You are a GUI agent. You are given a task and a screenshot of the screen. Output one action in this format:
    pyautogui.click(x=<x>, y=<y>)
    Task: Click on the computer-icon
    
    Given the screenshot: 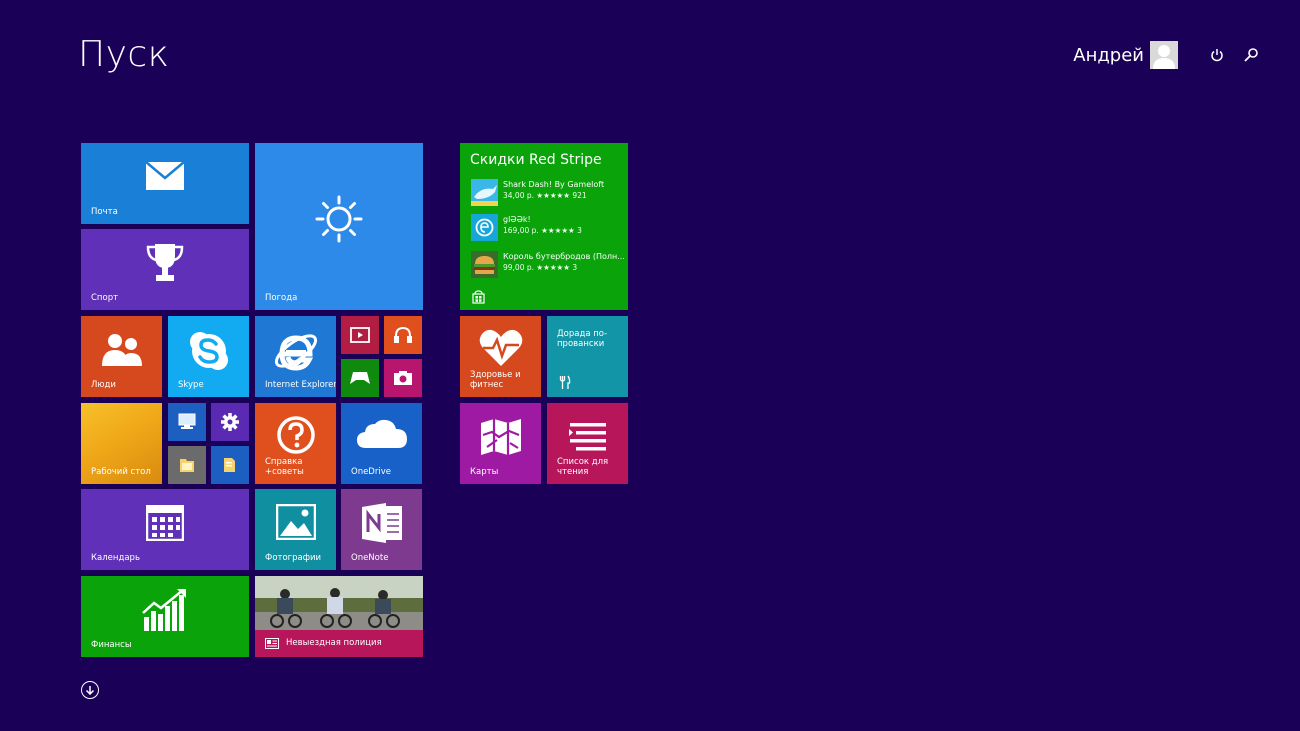 What is the action you would take?
    pyautogui.click(x=187, y=421)
    